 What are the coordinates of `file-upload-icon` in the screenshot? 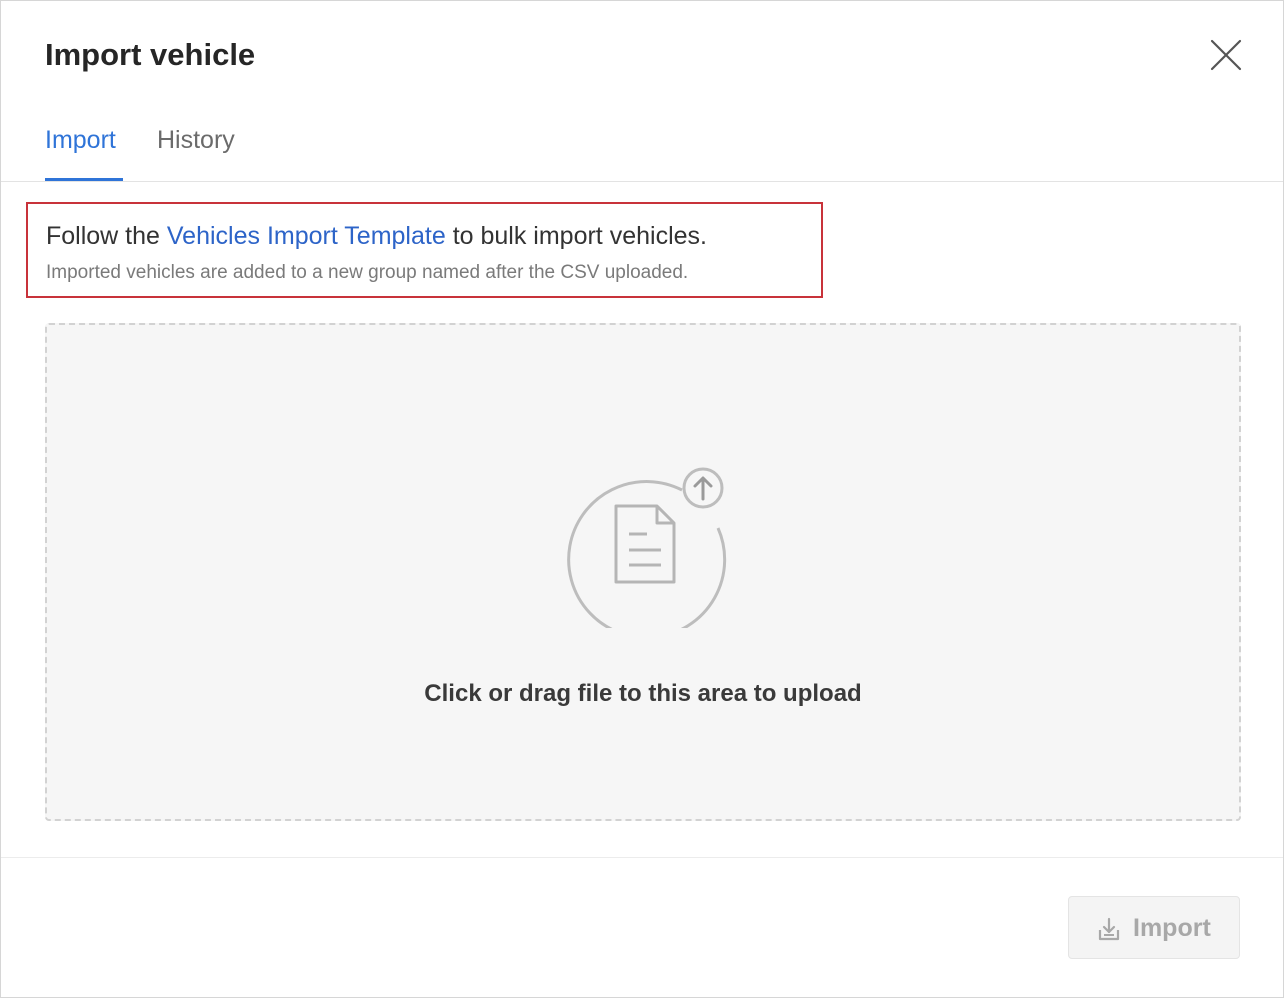 It's located at (647, 547).